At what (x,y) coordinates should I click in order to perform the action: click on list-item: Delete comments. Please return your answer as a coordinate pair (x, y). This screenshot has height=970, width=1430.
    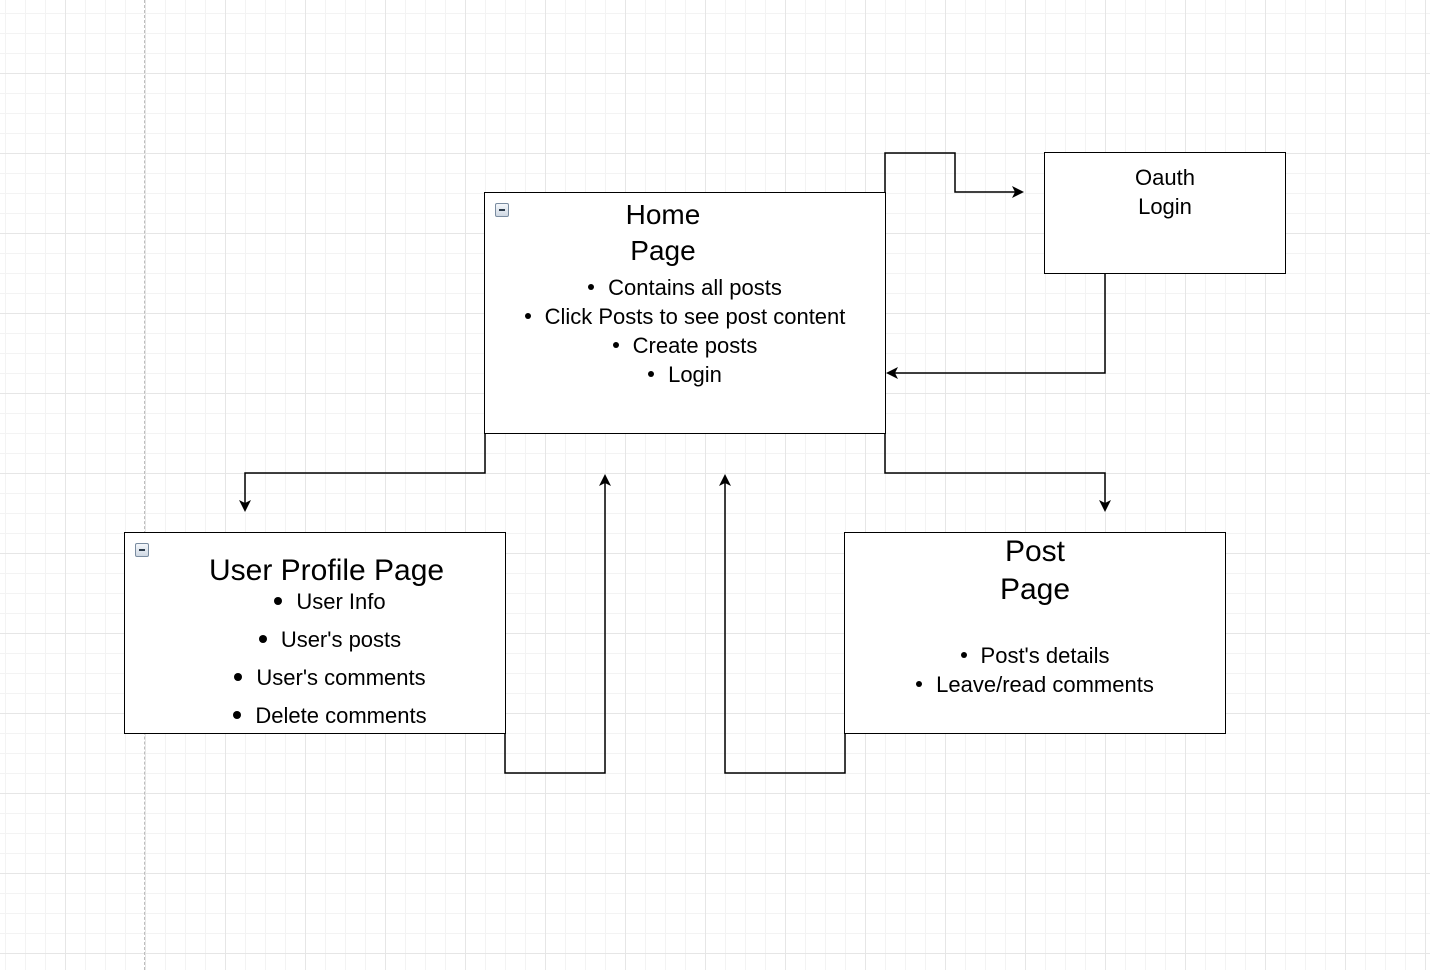
    Looking at the image, I should click on (330, 716).